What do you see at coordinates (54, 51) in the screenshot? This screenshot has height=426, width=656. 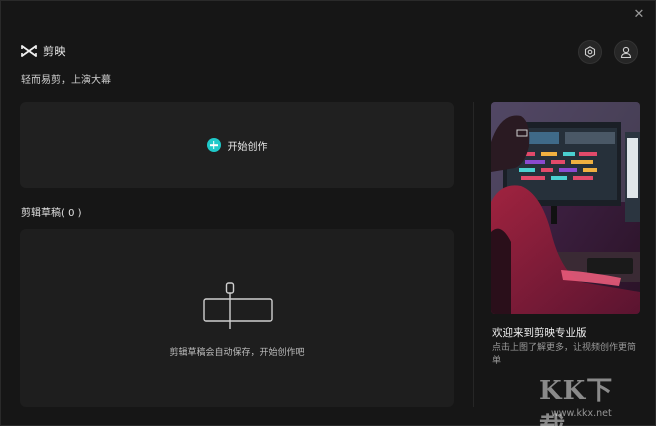 I see `app-name: 剪映` at bounding box center [54, 51].